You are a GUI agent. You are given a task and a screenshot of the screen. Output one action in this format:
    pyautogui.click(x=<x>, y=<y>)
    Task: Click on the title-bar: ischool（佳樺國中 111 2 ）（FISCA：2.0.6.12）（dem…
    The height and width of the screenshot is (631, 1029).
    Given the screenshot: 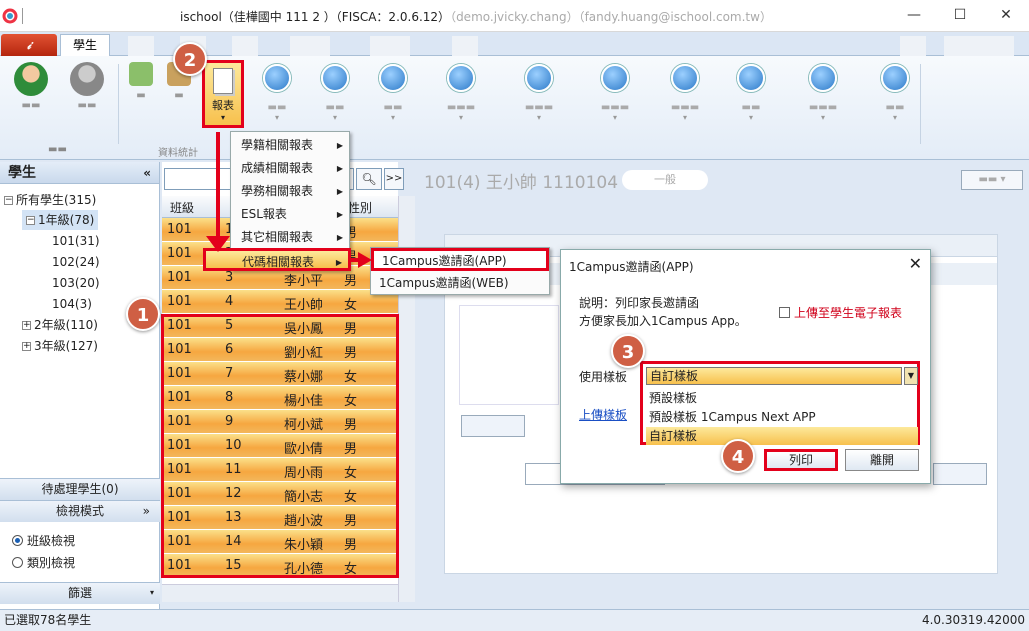 What is the action you would take?
    pyautogui.click(x=514, y=16)
    